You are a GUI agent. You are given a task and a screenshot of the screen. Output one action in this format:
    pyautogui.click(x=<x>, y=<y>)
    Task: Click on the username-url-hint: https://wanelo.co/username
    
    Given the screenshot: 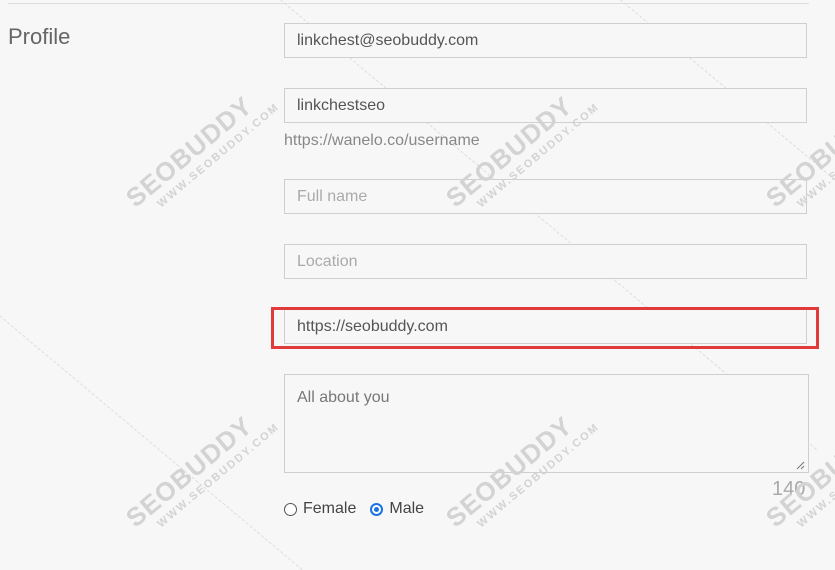 What is the action you would take?
    pyautogui.click(x=382, y=140)
    